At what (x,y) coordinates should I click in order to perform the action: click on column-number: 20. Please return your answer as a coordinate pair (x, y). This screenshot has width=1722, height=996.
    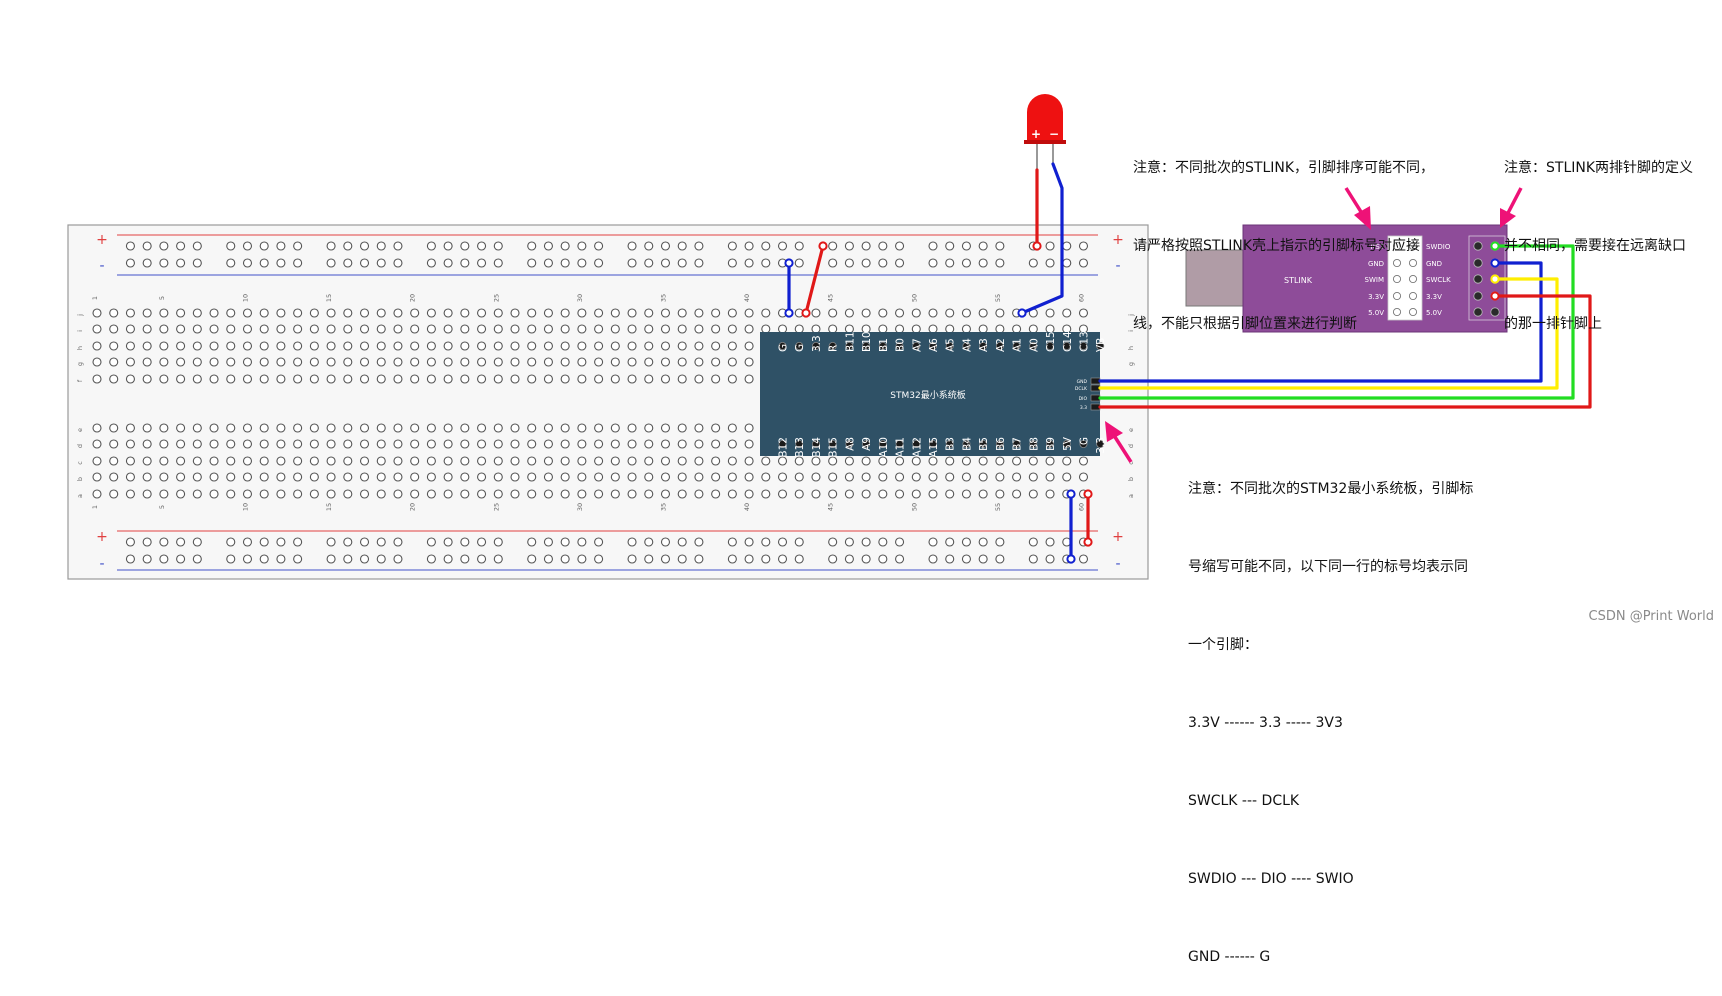
    Looking at the image, I should click on (413, 298).